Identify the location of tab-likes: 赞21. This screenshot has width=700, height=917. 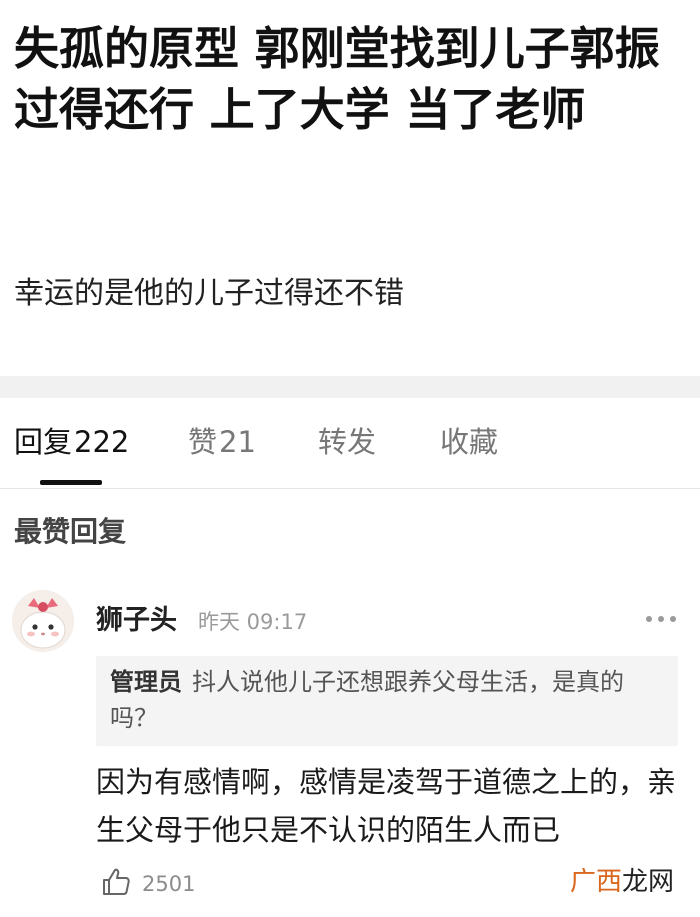
(222, 442).